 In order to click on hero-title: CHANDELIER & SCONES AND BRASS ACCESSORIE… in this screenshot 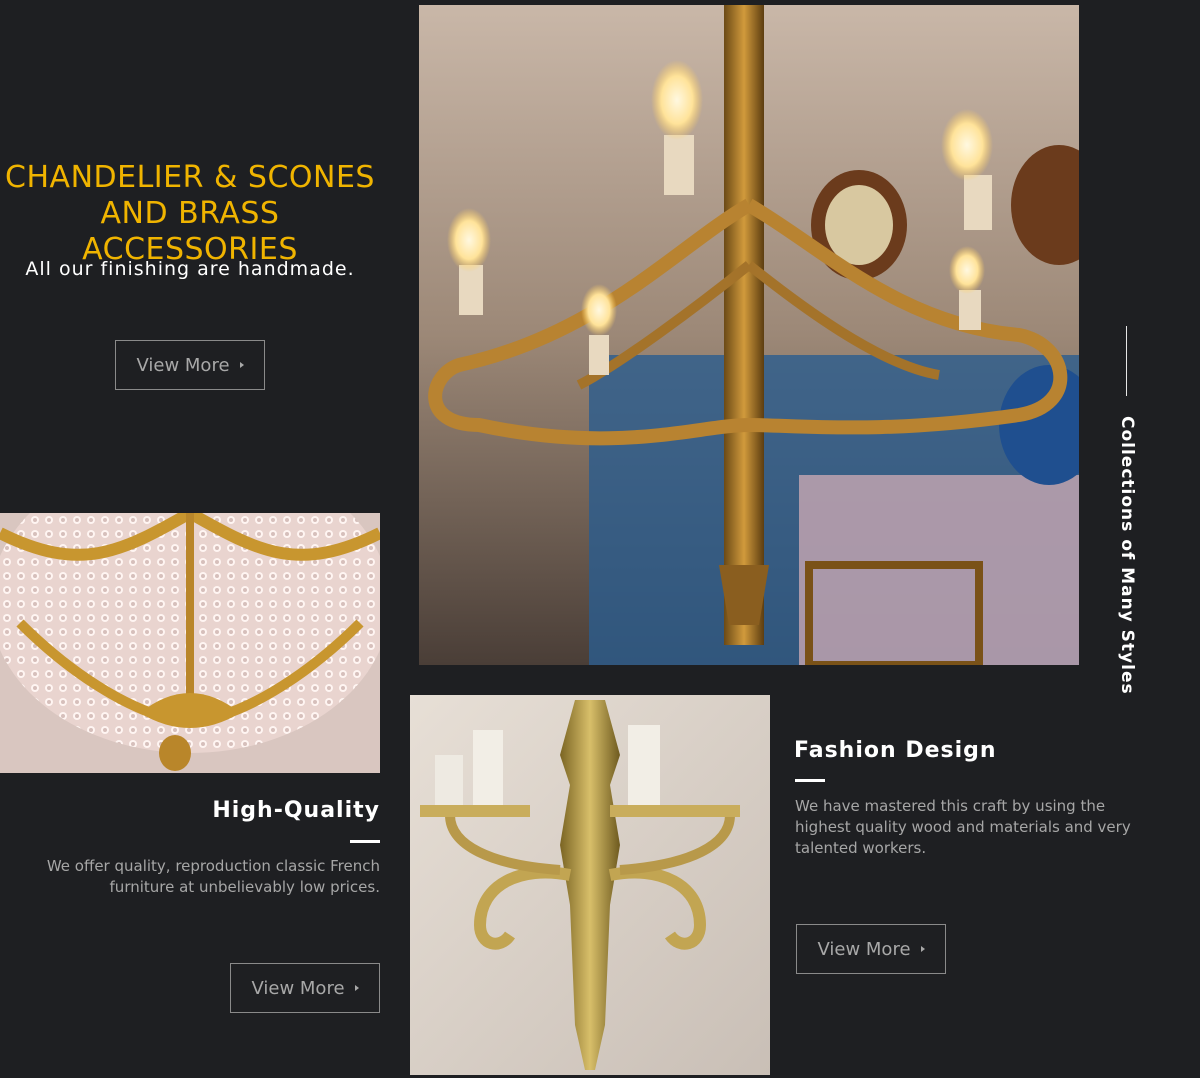, I will do `click(190, 214)`.